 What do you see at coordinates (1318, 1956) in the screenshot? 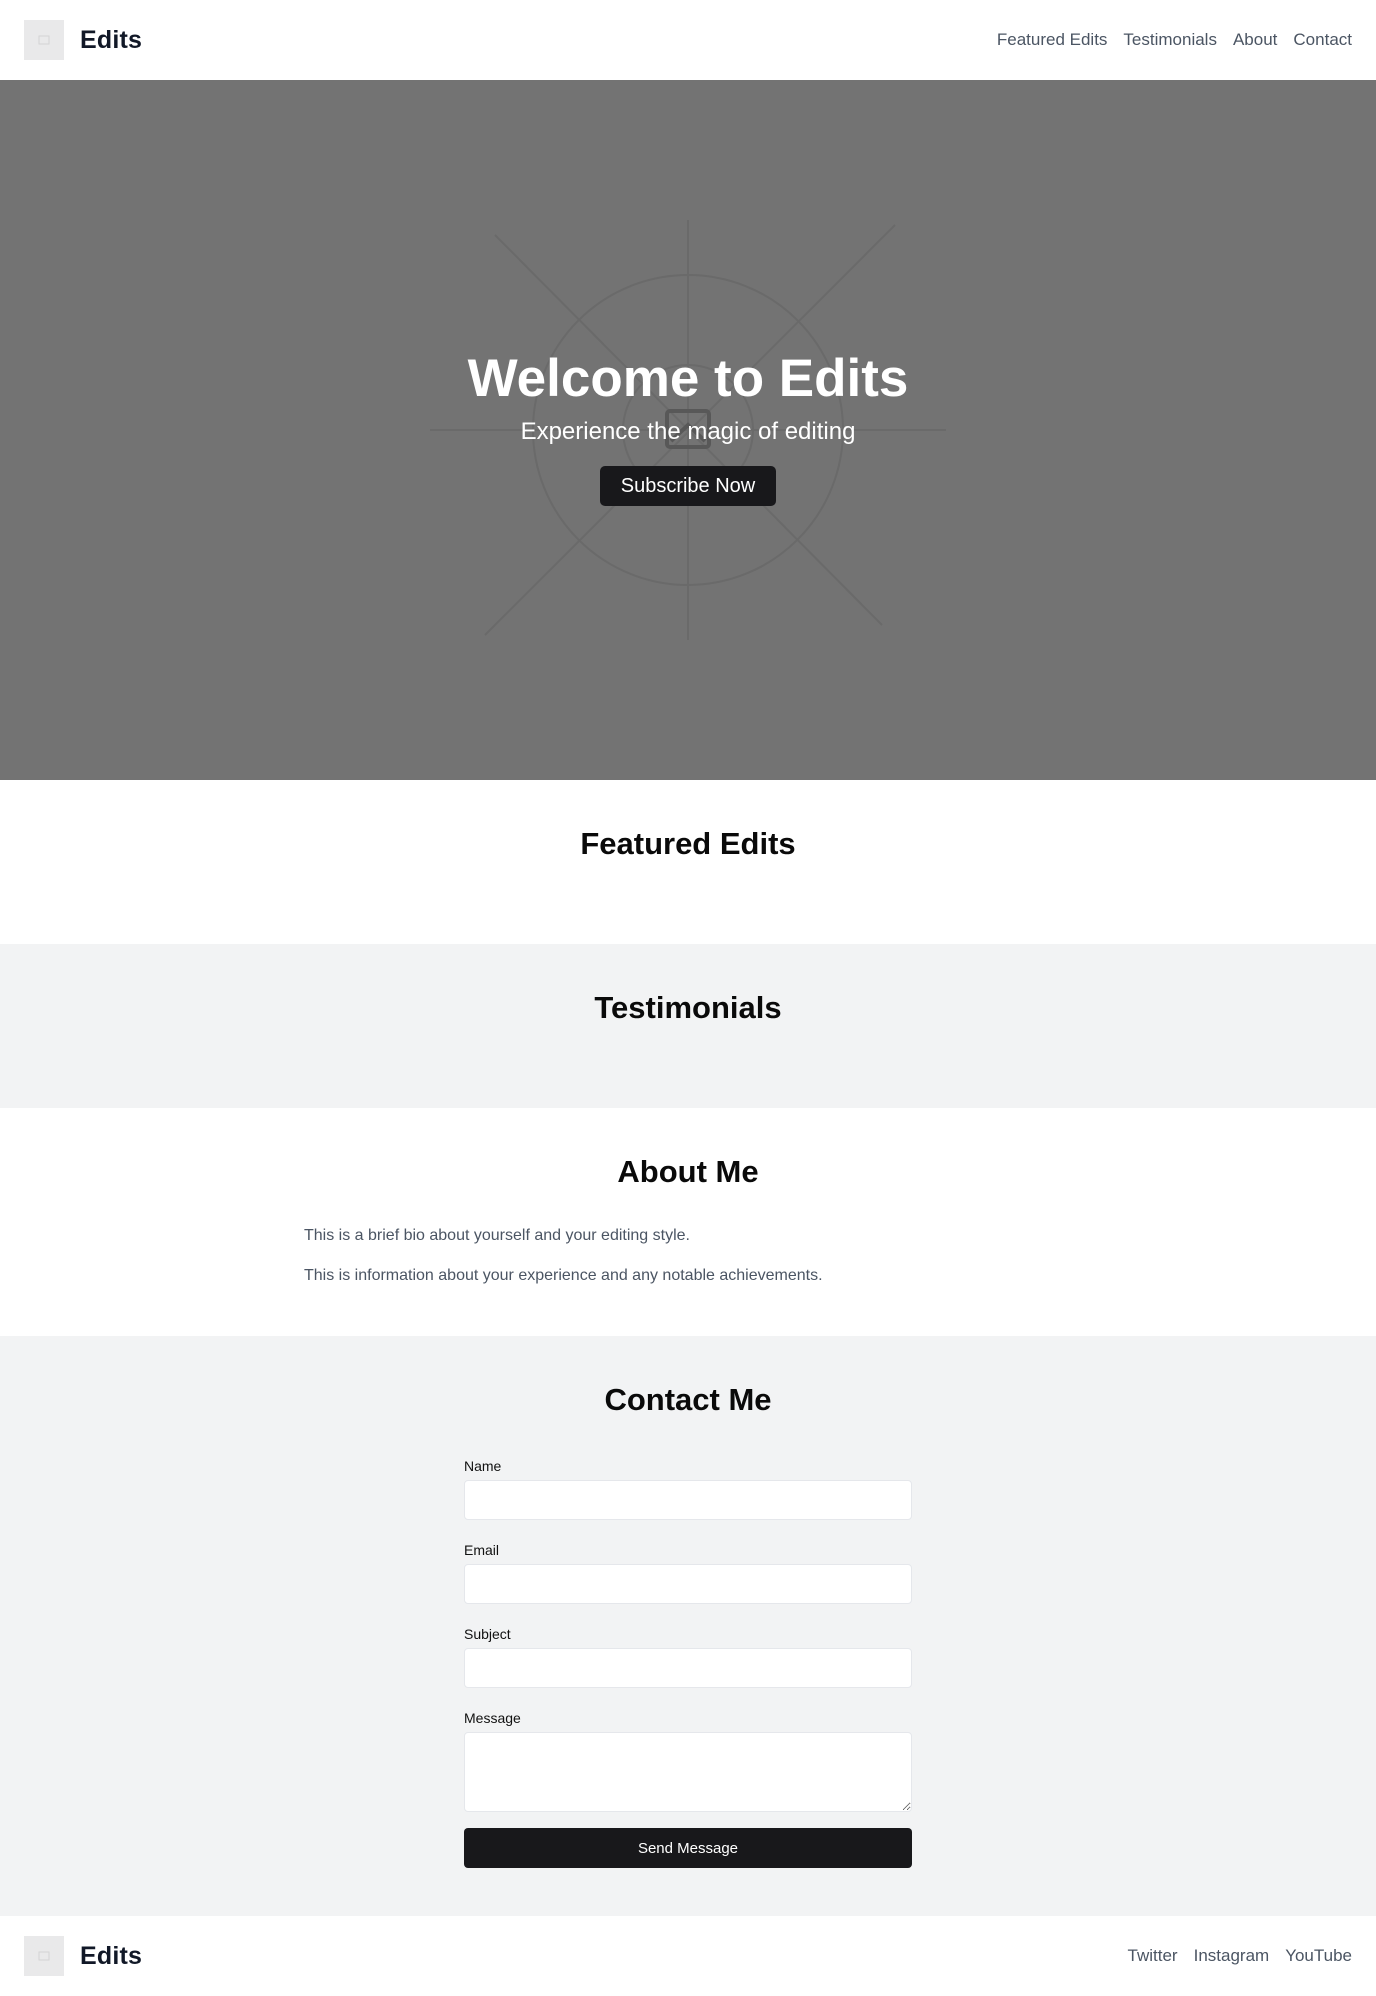
I see `youtube-link: YouTube` at bounding box center [1318, 1956].